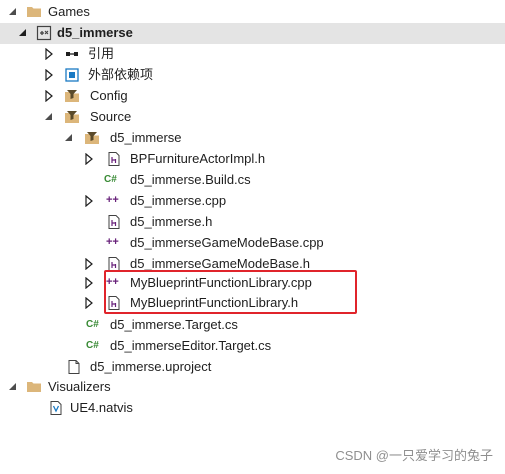 The width and height of the screenshot is (505, 474). What do you see at coordinates (74, 367) in the screenshot?
I see `file-icon` at bounding box center [74, 367].